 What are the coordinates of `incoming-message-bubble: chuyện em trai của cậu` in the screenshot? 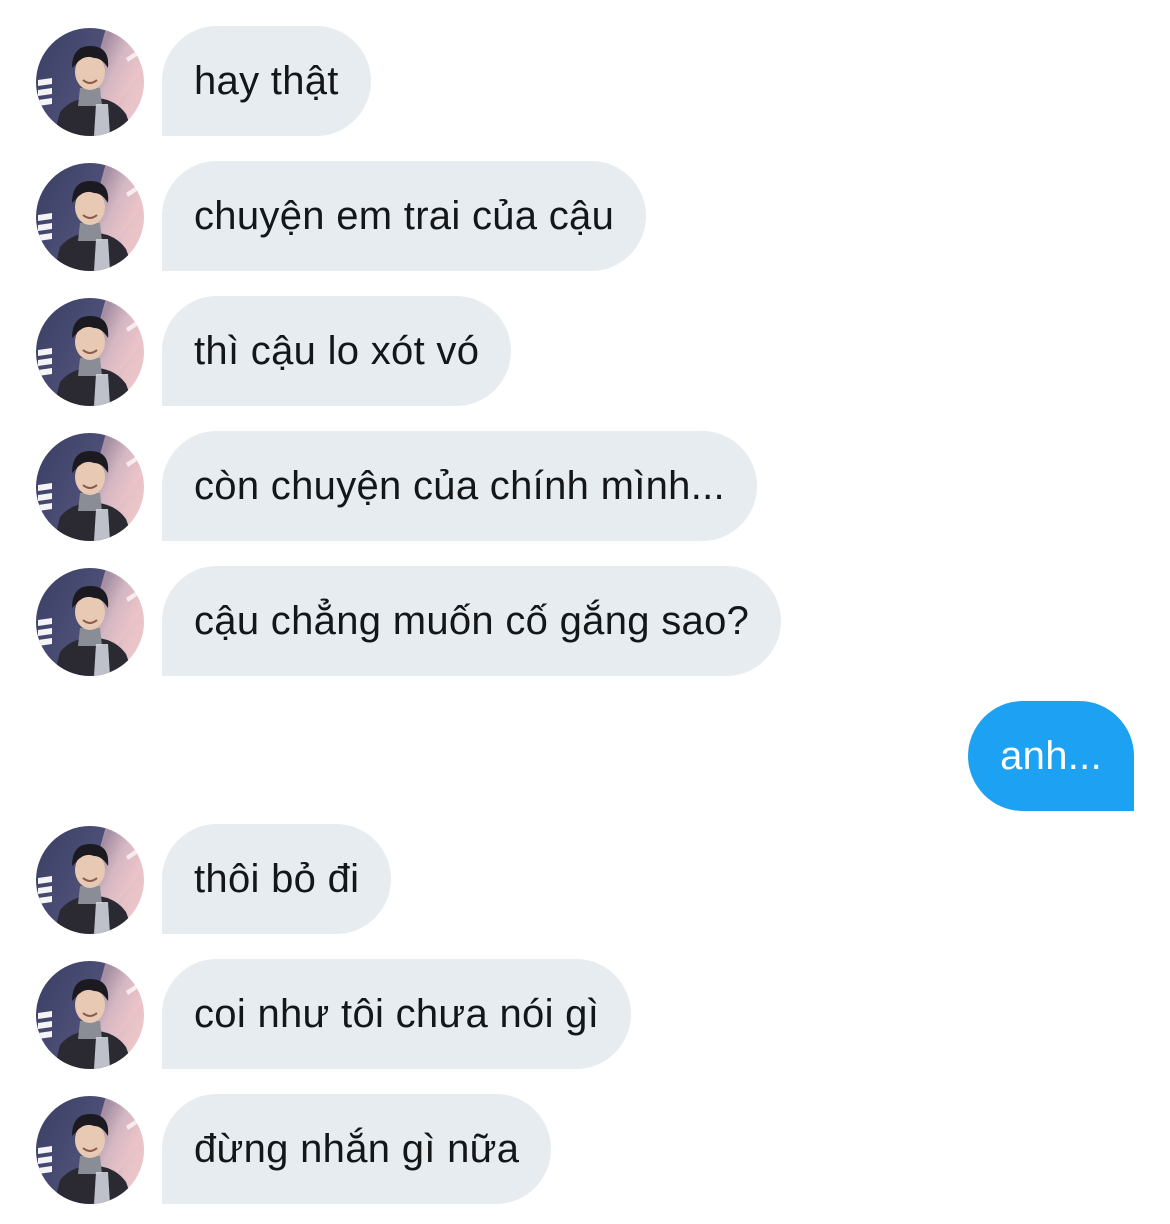 It's located at (404, 216).